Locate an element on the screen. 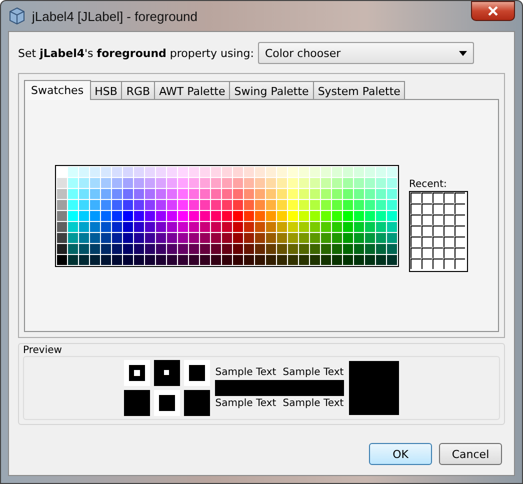 The width and height of the screenshot is (523, 484). dialog-button: Cancel is located at coordinates (470, 454).